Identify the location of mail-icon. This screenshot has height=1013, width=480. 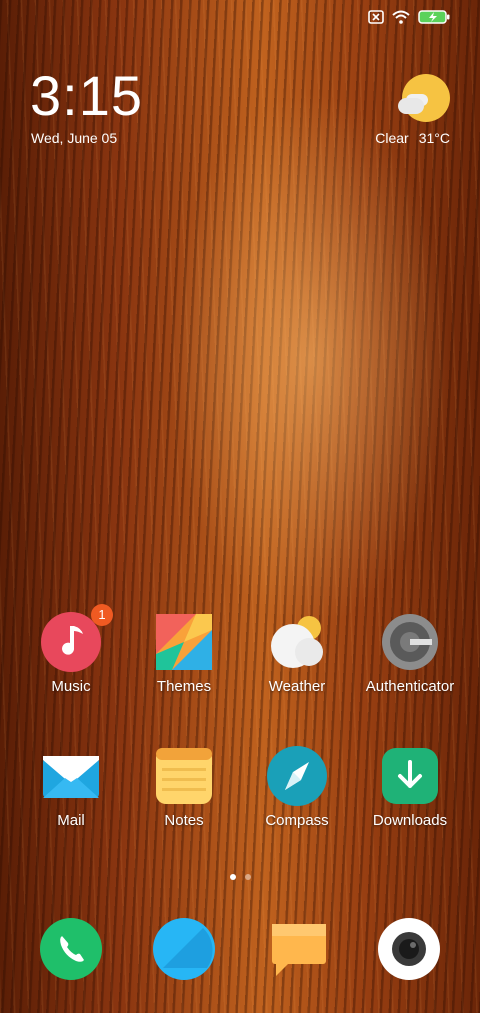
(71, 776).